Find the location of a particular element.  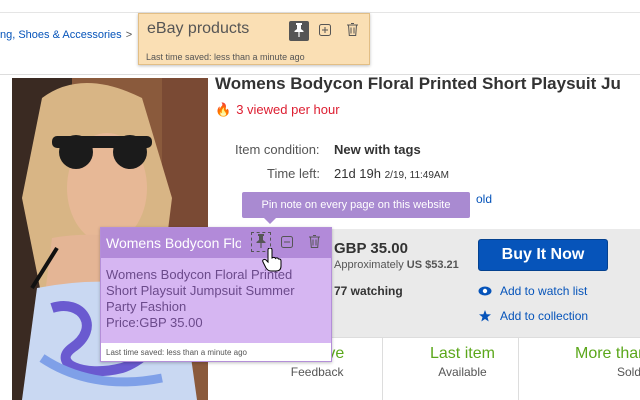

stat-feedback-label: Feedback is located at coordinates (317, 372).